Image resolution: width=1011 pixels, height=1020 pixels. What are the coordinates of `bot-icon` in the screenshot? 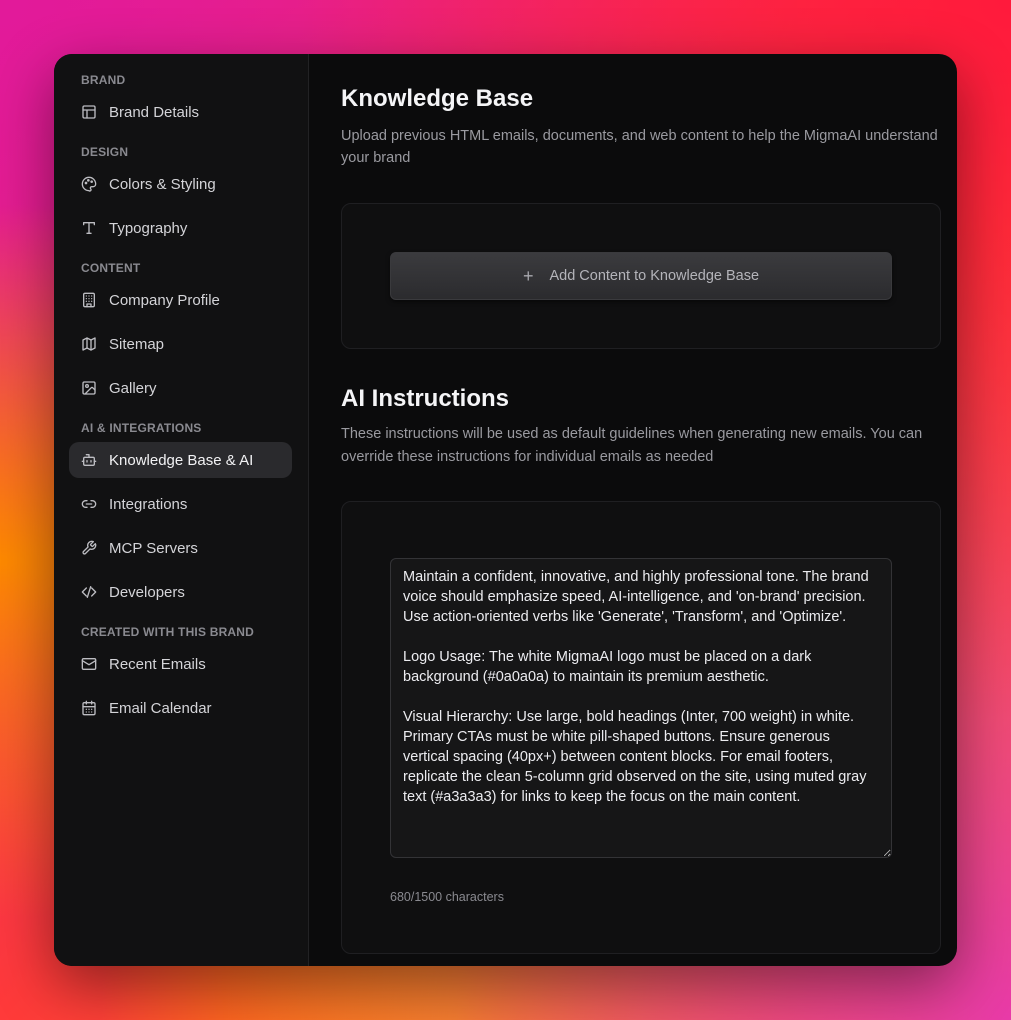 It's located at (89, 460).